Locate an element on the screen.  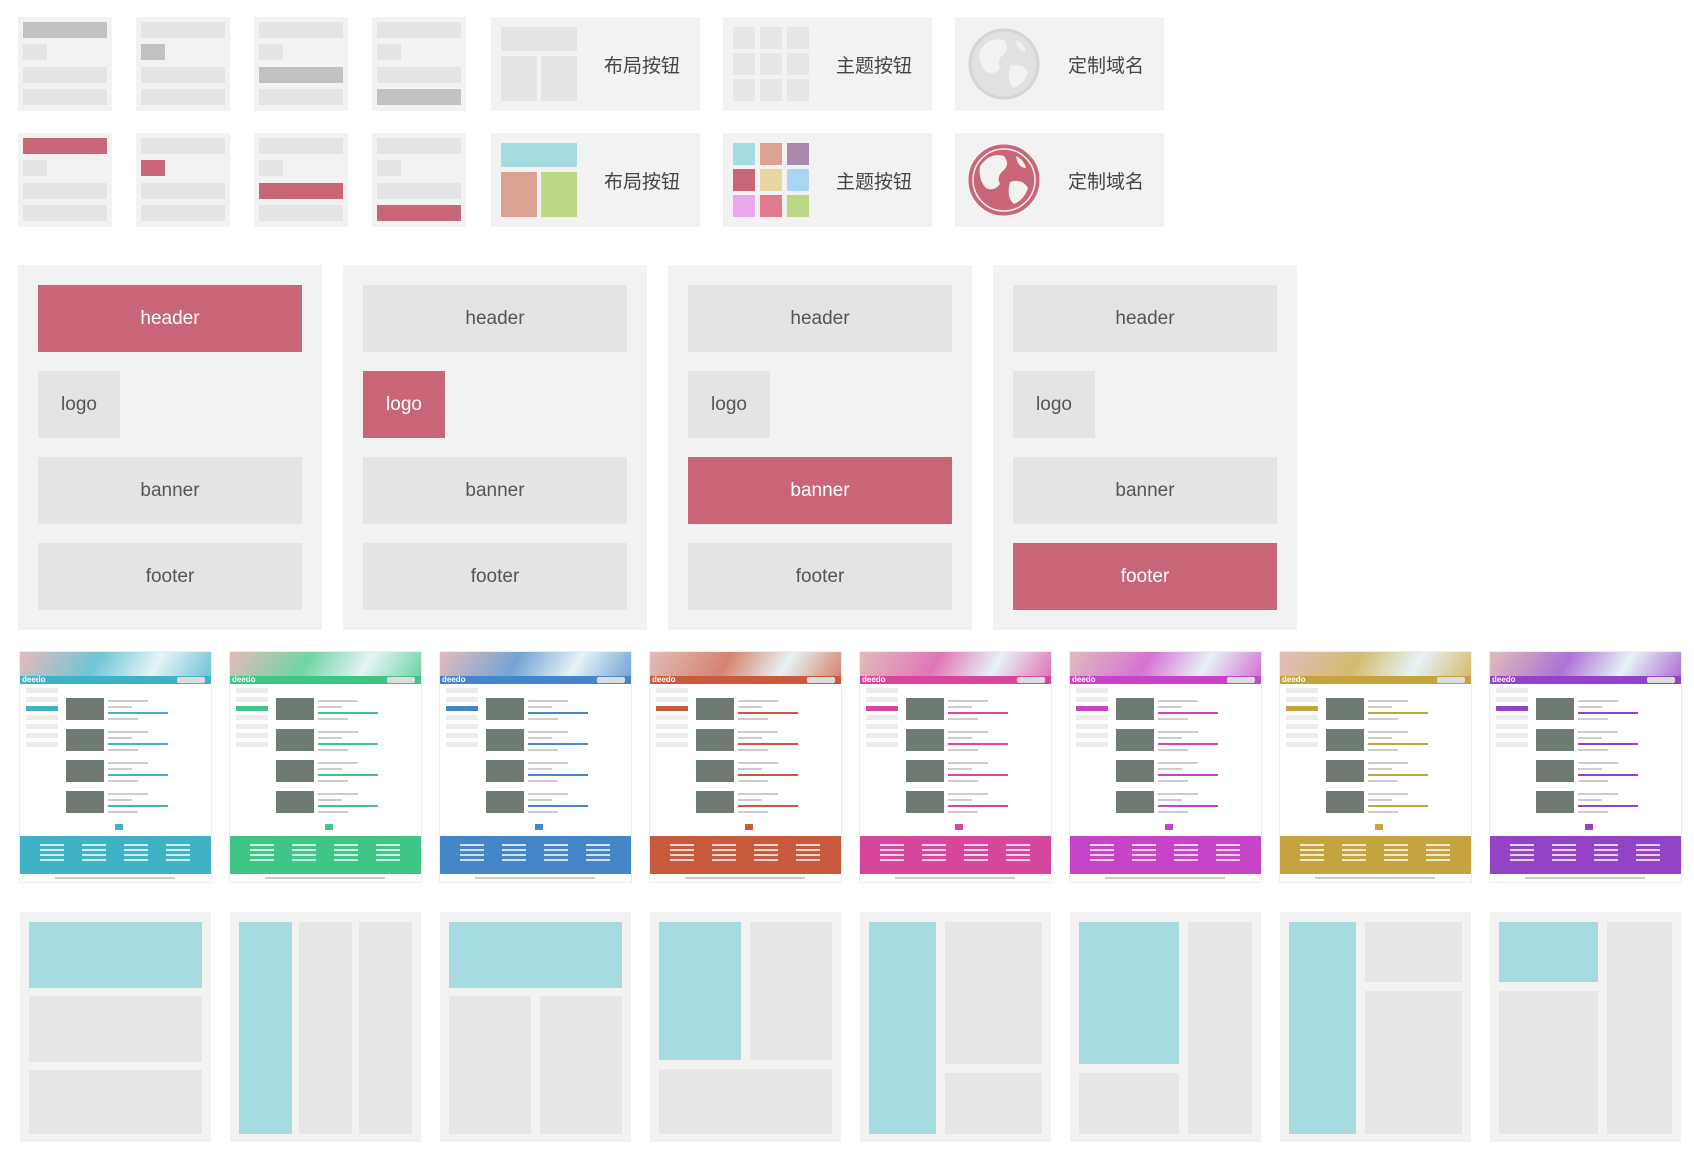
toggle-header-inactive is located at coordinates (65, 64).